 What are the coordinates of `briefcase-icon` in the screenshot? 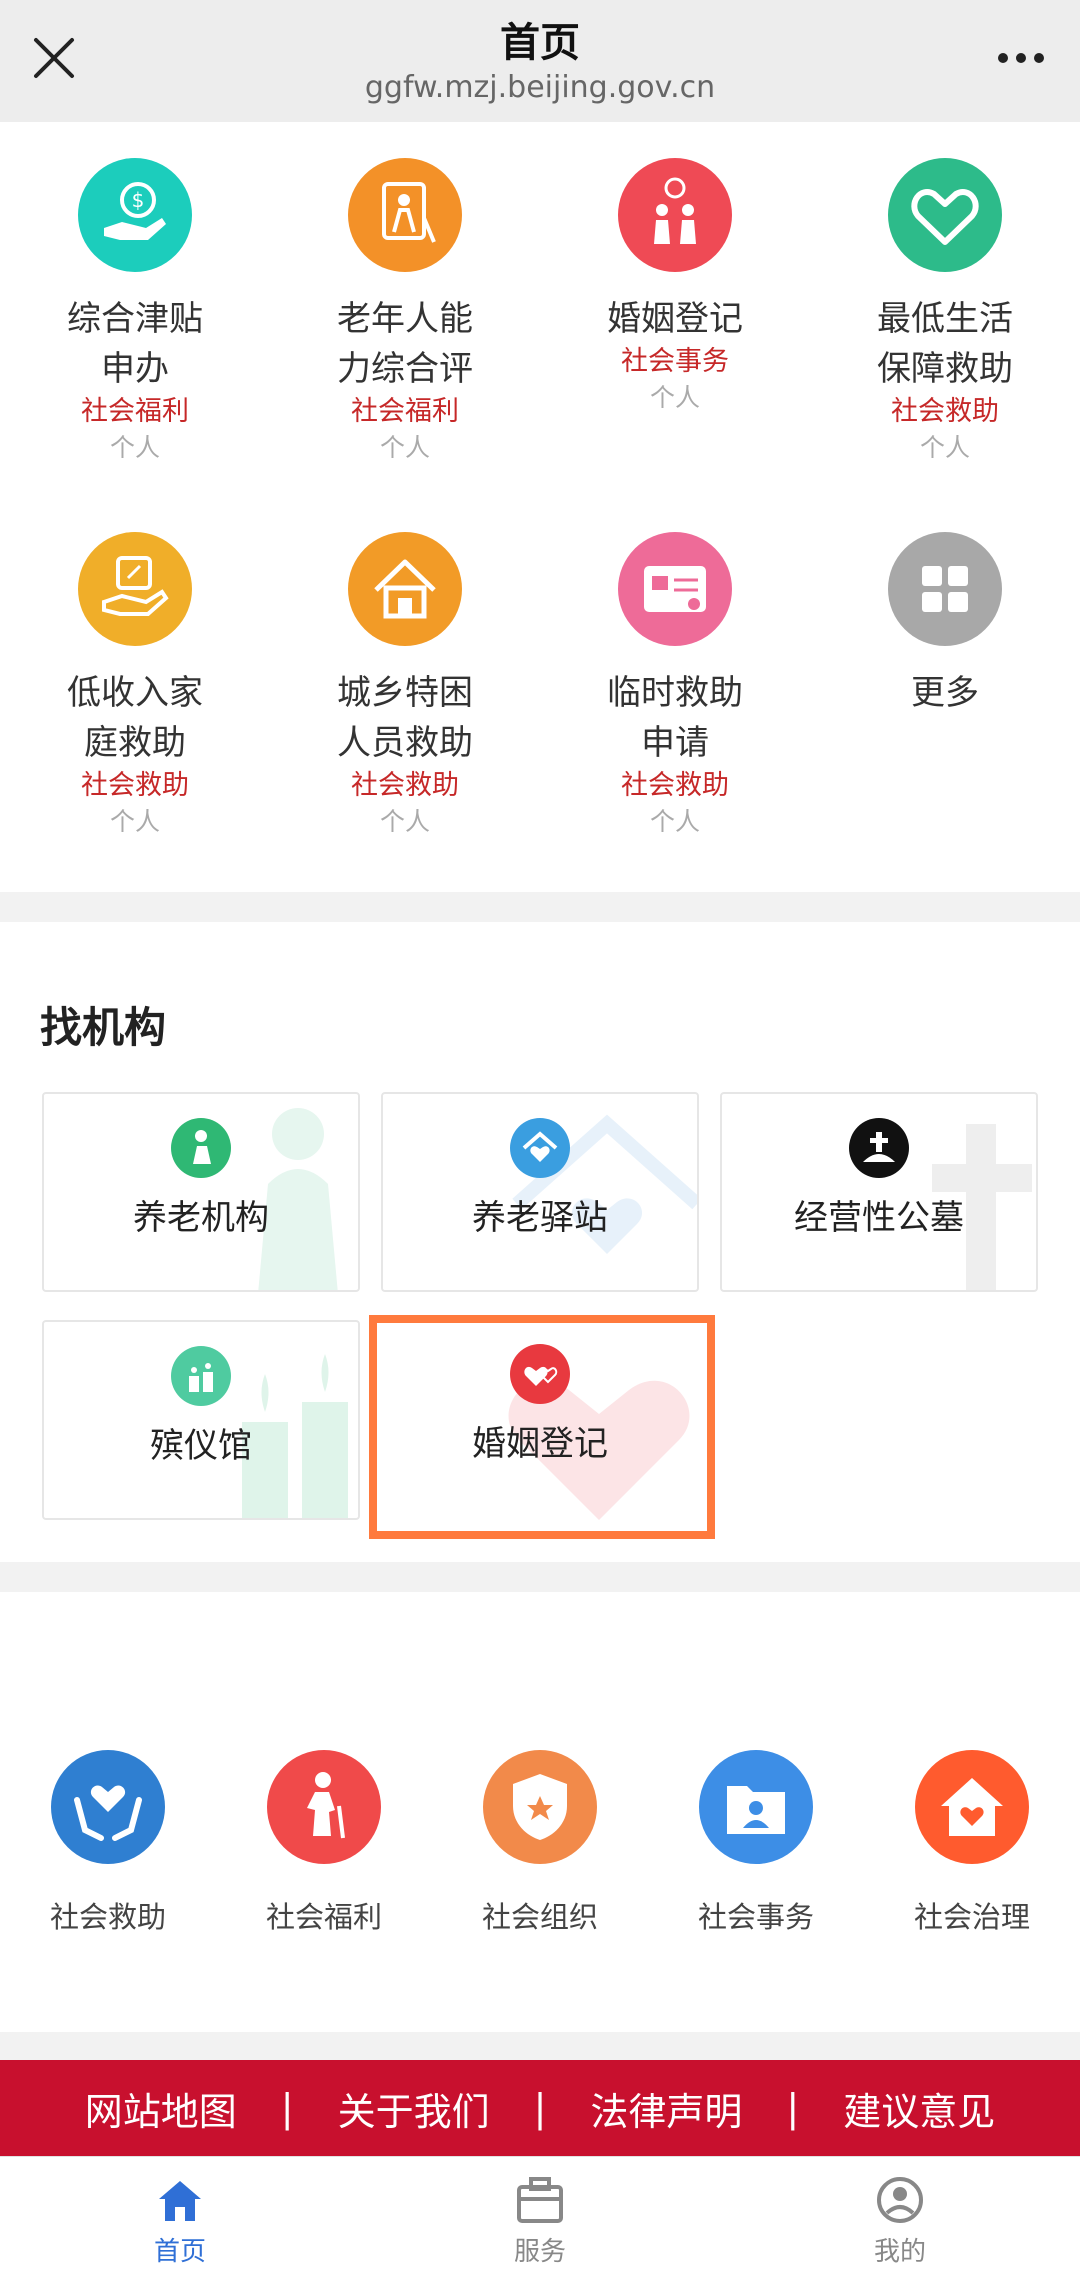 It's located at (540, 2200).